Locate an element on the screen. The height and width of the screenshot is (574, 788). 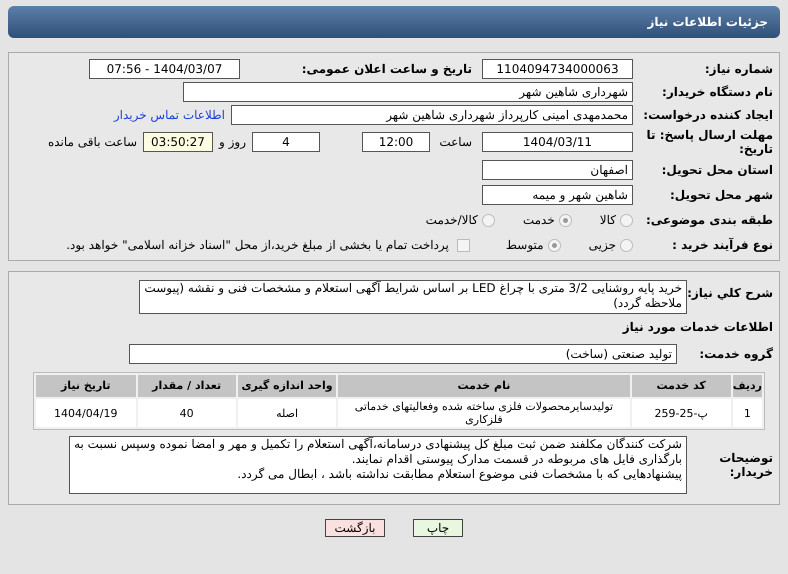
text-field: 1404/03/07 - 07:56 is located at coordinates (164, 69).